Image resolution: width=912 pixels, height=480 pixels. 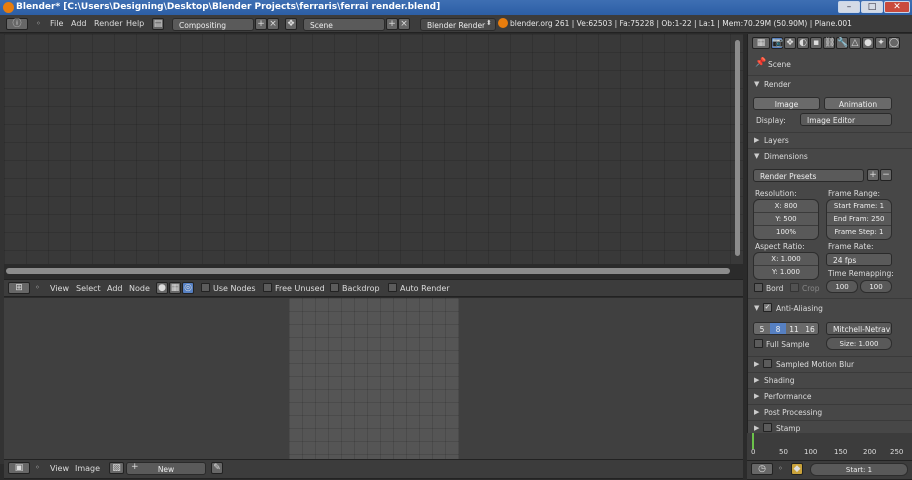 What do you see at coordinates (777, 84) in the screenshot?
I see `render-panel-title: Render` at bounding box center [777, 84].